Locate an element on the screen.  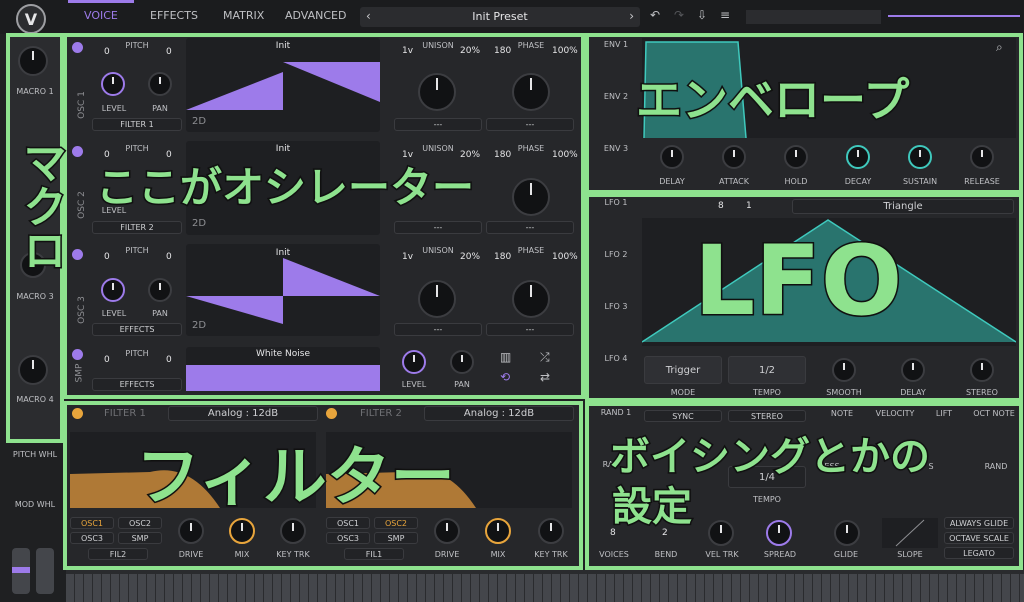
smp-pitch-left: 0 is located at coordinates (107, 360).